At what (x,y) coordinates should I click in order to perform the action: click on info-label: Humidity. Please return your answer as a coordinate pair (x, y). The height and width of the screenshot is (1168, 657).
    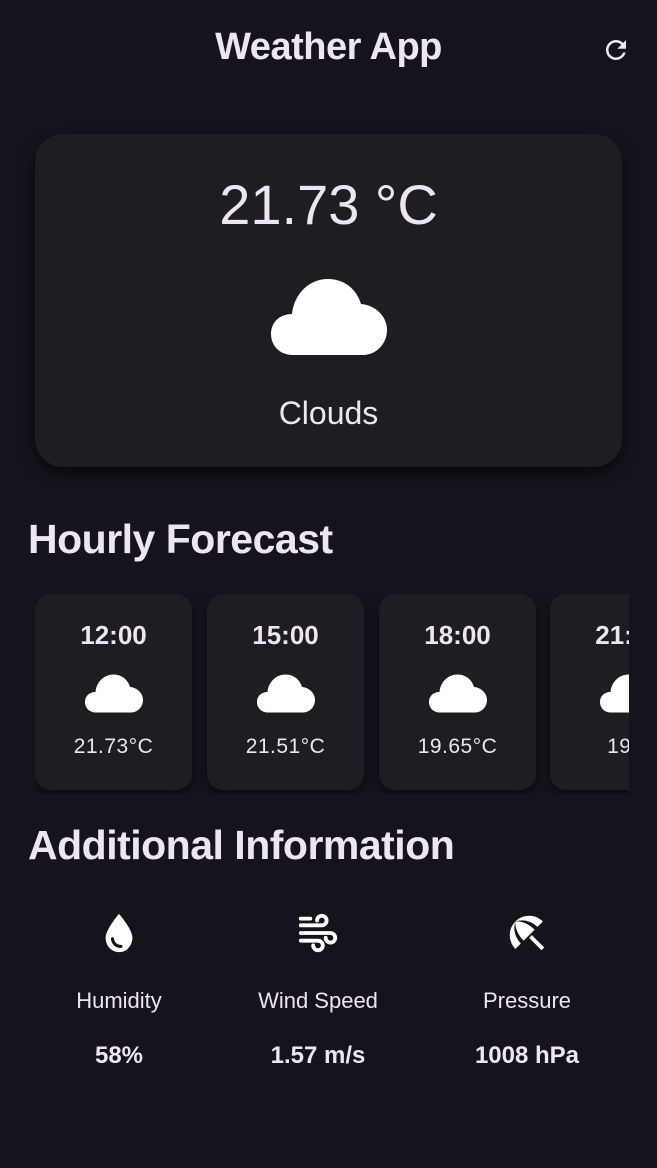
    Looking at the image, I should click on (119, 1000).